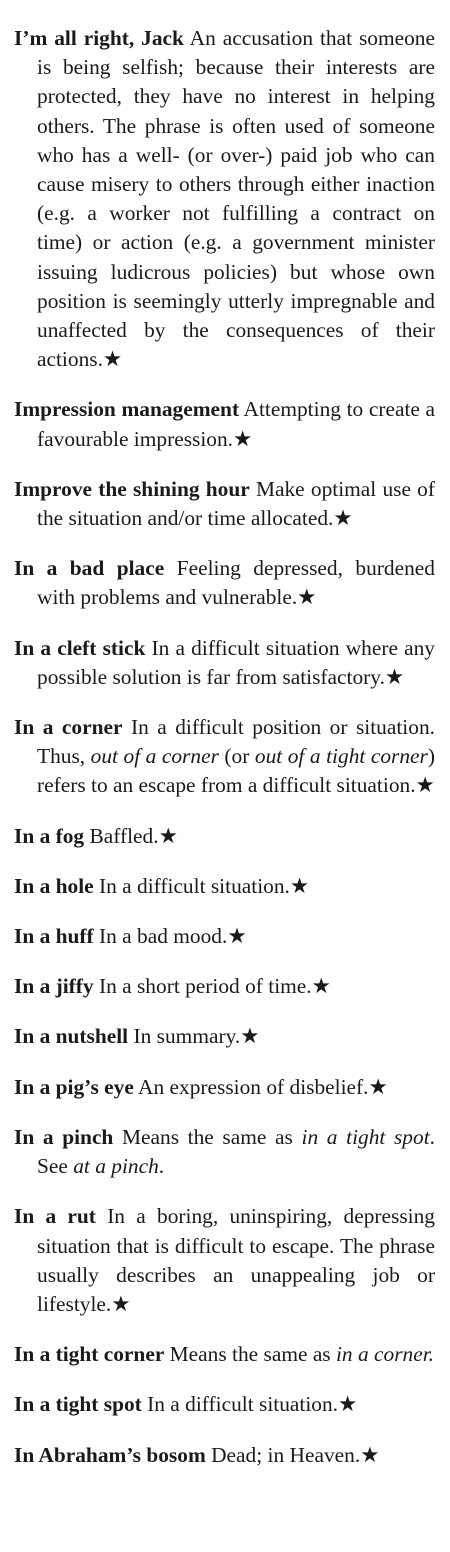 The height and width of the screenshot is (1552, 450). Describe the element at coordinates (54, 986) in the screenshot. I see `entry-term: In a jiffy` at that location.